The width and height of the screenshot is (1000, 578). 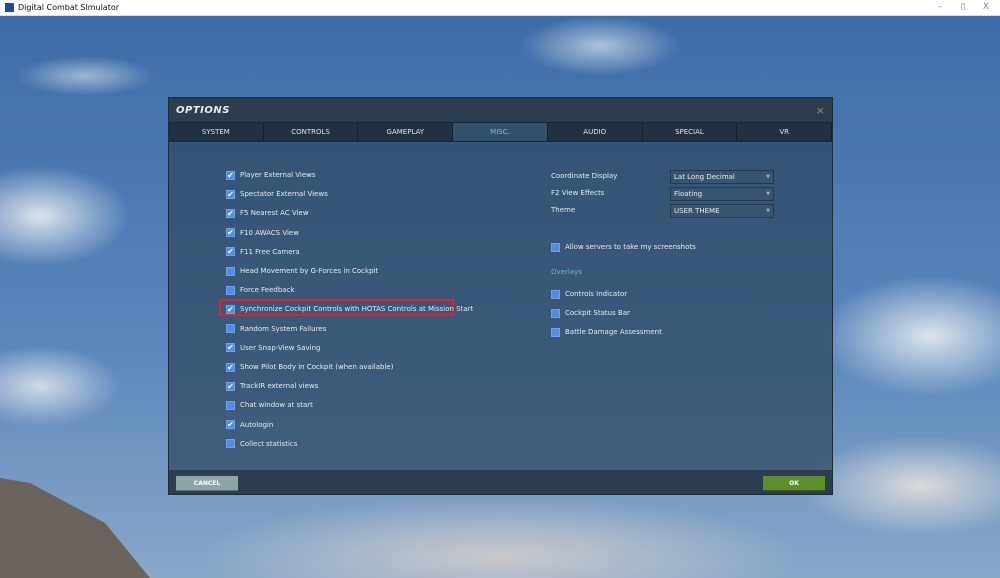 What do you see at coordinates (270, 251) in the screenshot?
I see `checkbox-label: F11 Free Camera` at bounding box center [270, 251].